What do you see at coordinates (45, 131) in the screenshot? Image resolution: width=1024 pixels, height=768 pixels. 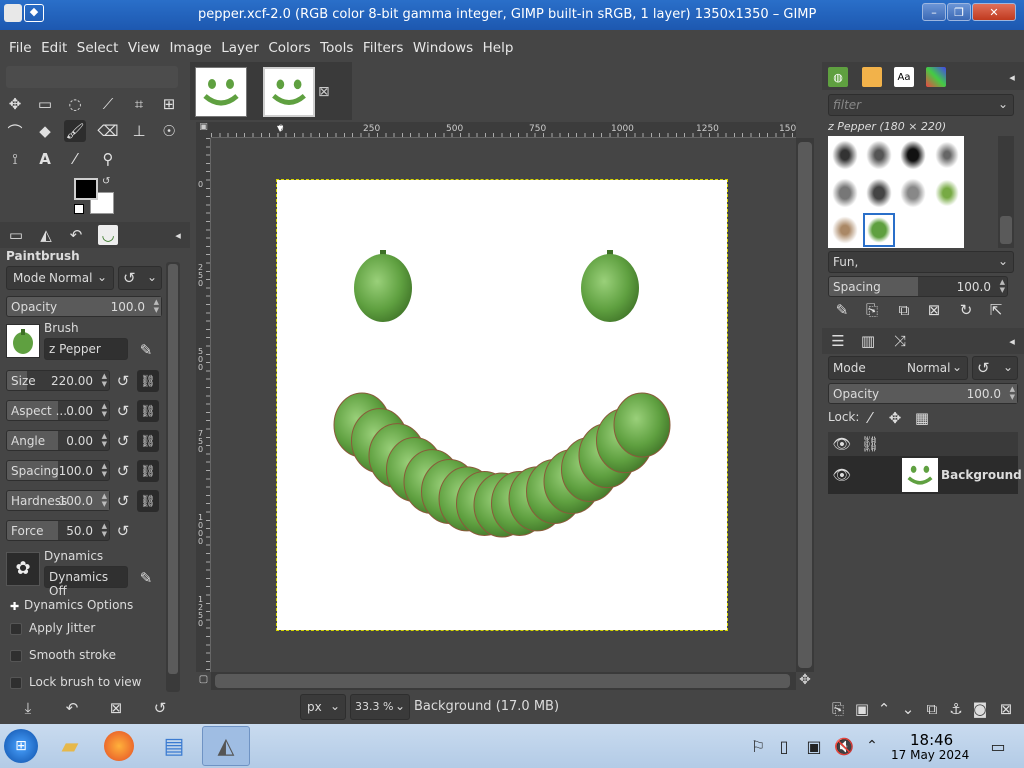 I see `bucket-fill-tool-icon: ◆` at bounding box center [45, 131].